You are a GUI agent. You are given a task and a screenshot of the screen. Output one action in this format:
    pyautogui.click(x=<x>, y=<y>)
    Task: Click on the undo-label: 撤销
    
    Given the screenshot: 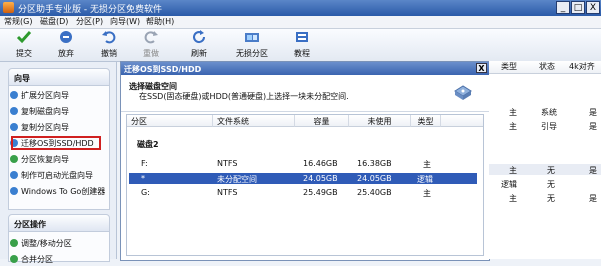 What is the action you would take?
    pyautogui.click(x=109, y=53)
    